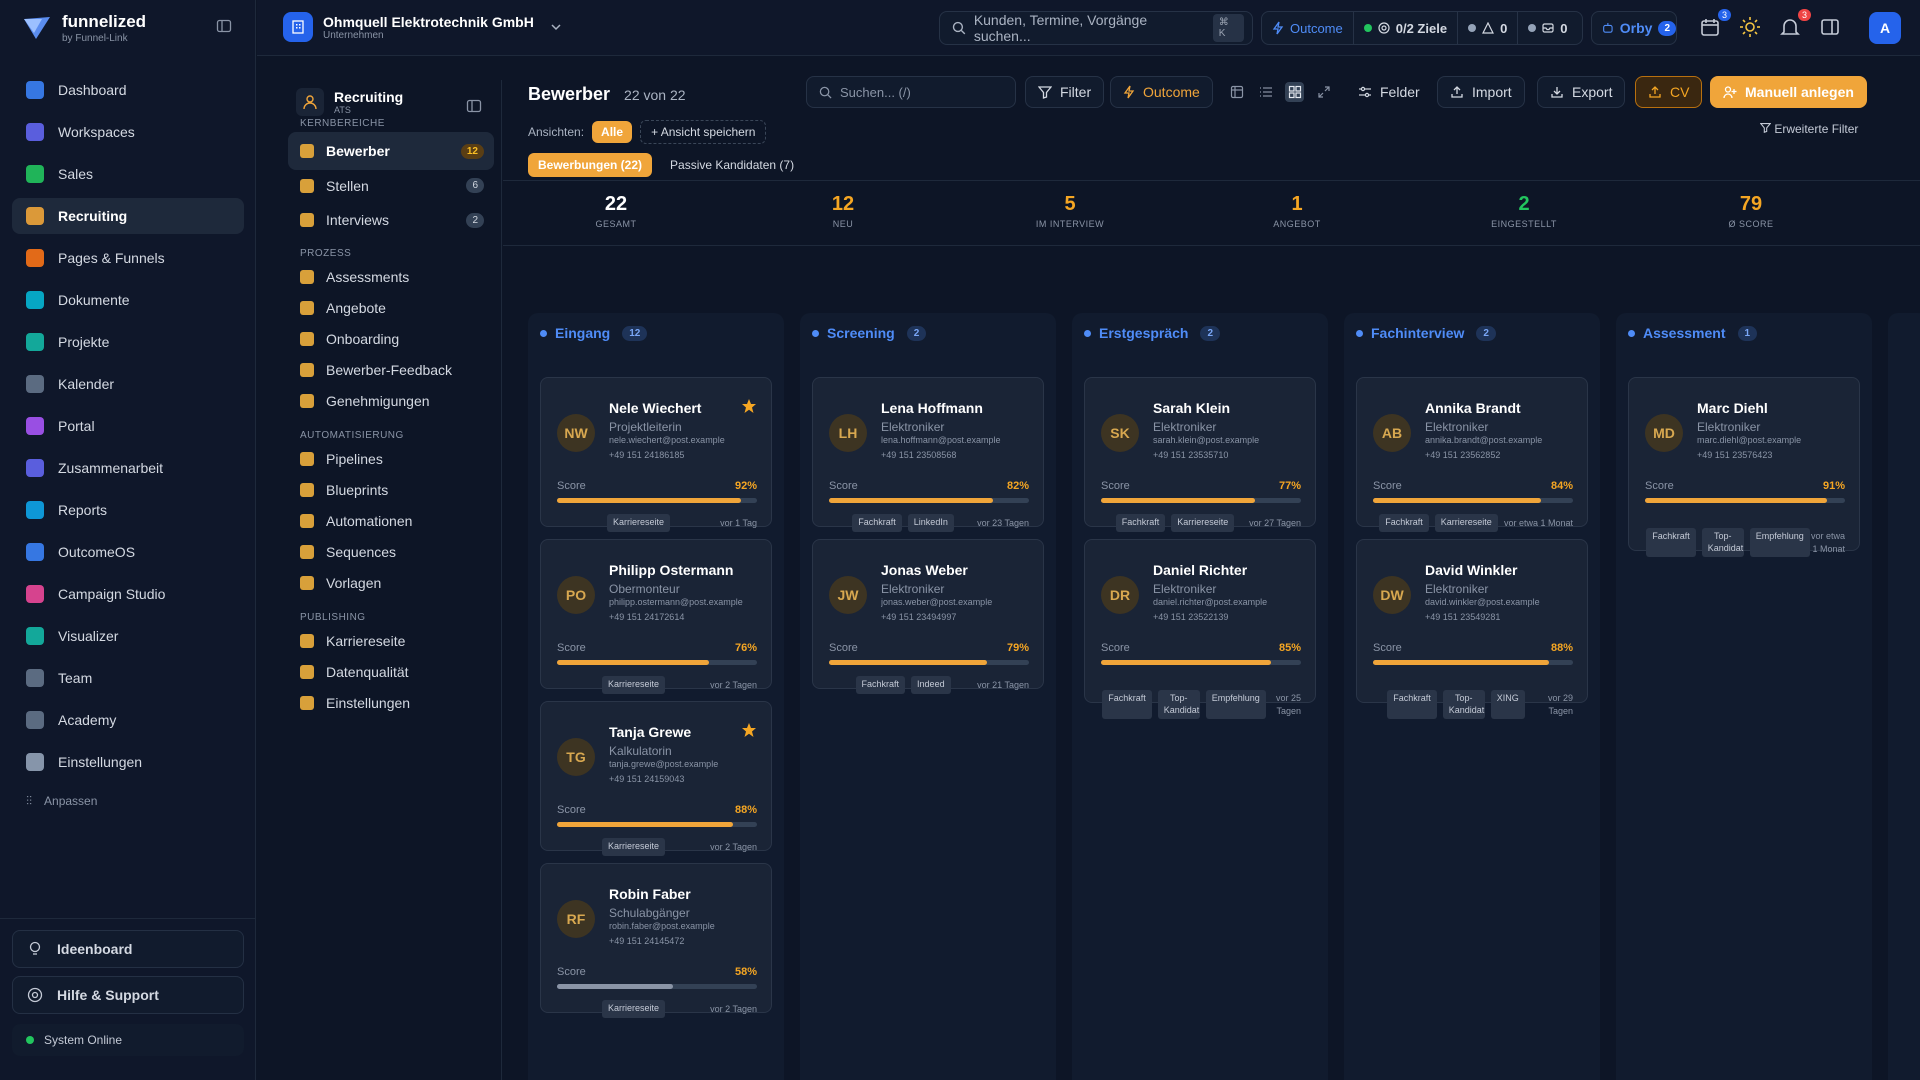 Image resolution: width=1920 pixels, height=1080 pixels. I want to click on applicant-name: Robin Faber, so click(650, 894).